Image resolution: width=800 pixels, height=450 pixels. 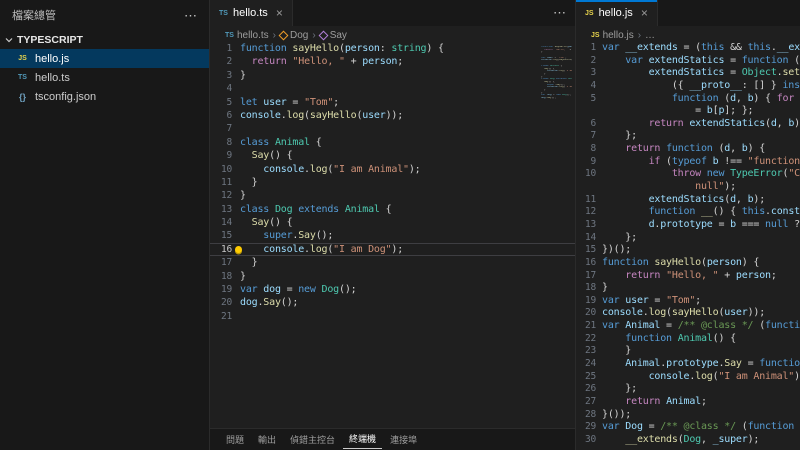 What do you see at coordinates (392, 222) in the screenshot?
I see `code-line: 14 Say() {` at bounding box center [392, 222].